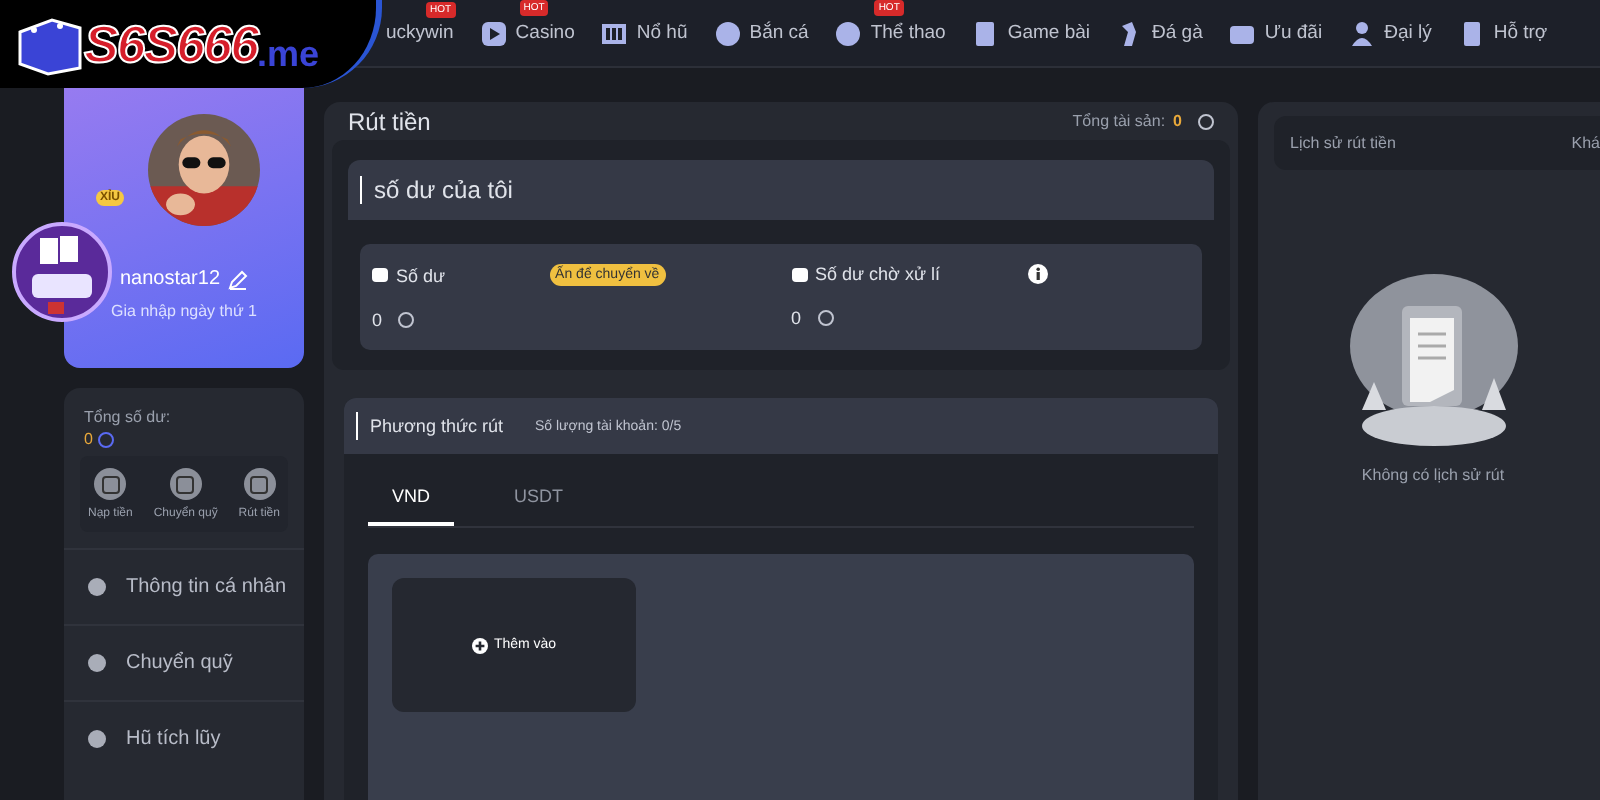  I want to click on dice-icon, so click(50, 45).